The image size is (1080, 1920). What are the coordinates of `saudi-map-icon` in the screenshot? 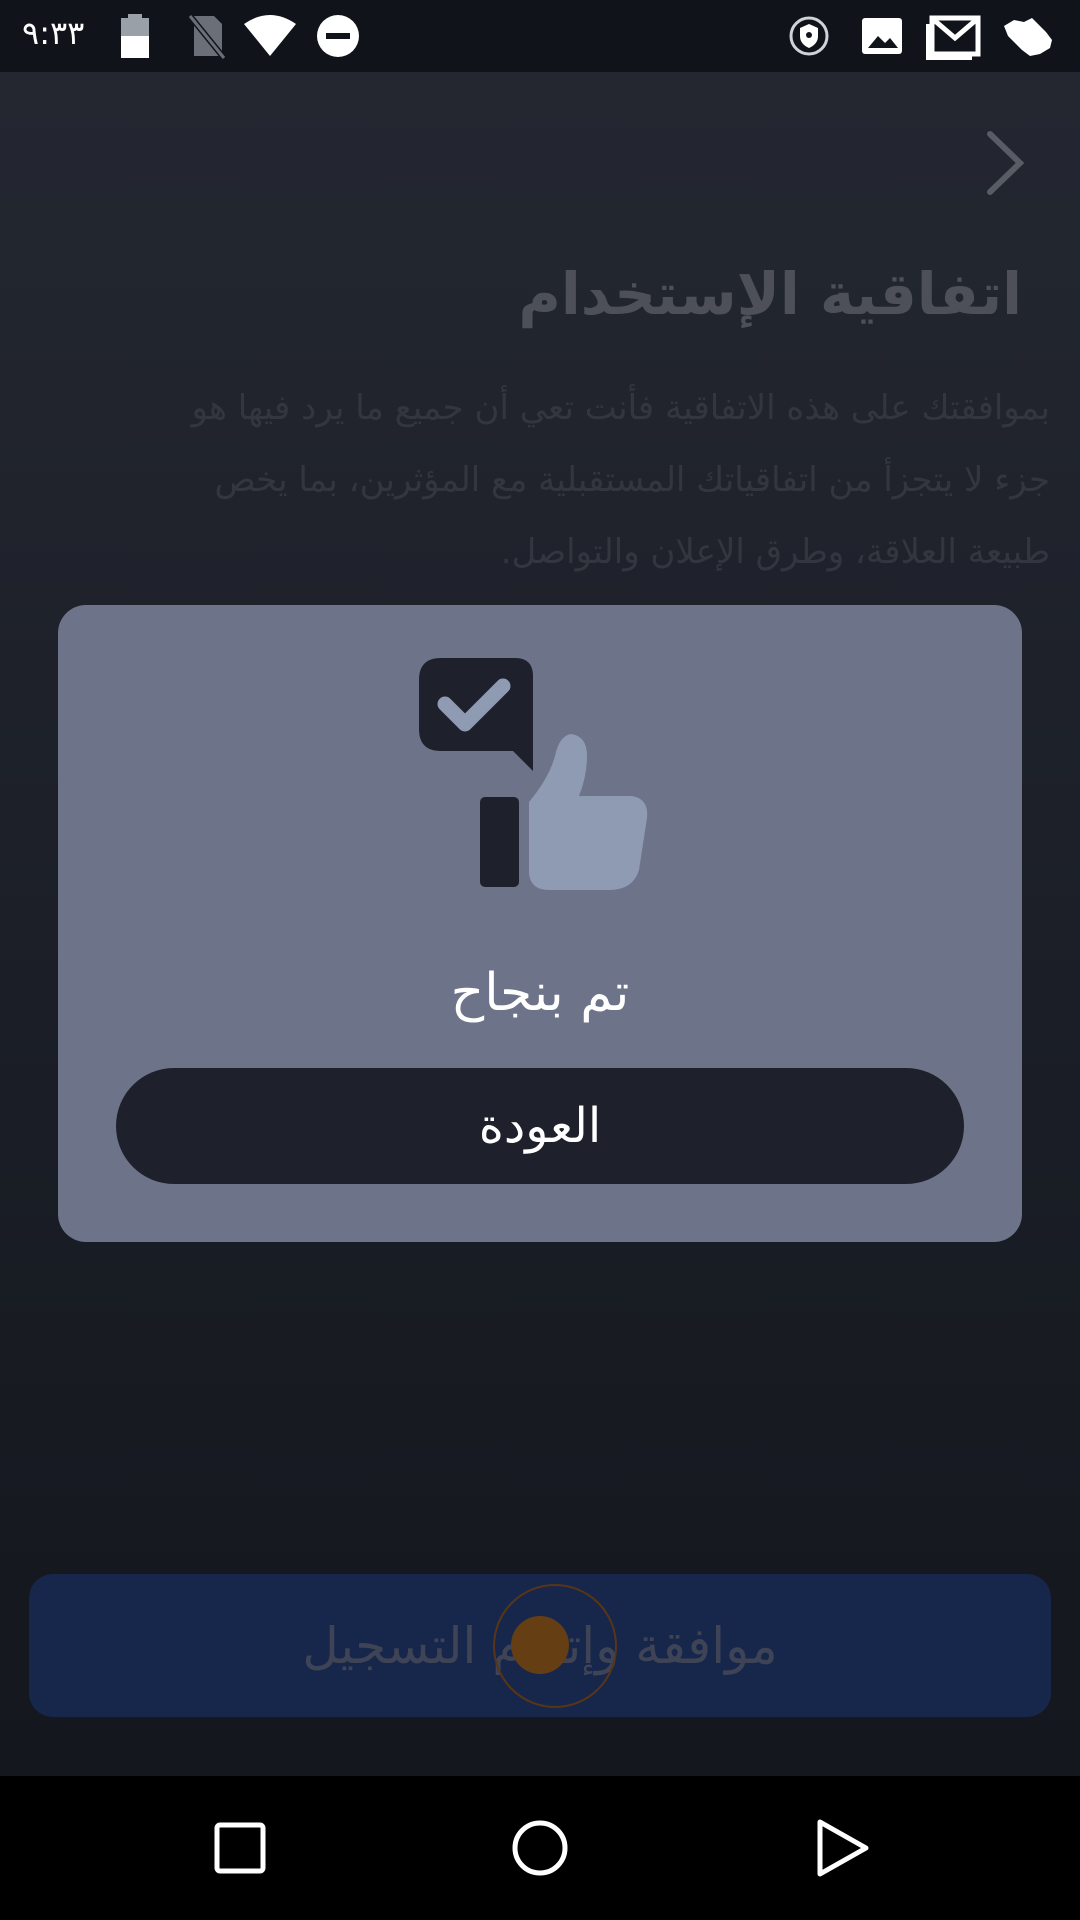 It's located at (1028, 37).